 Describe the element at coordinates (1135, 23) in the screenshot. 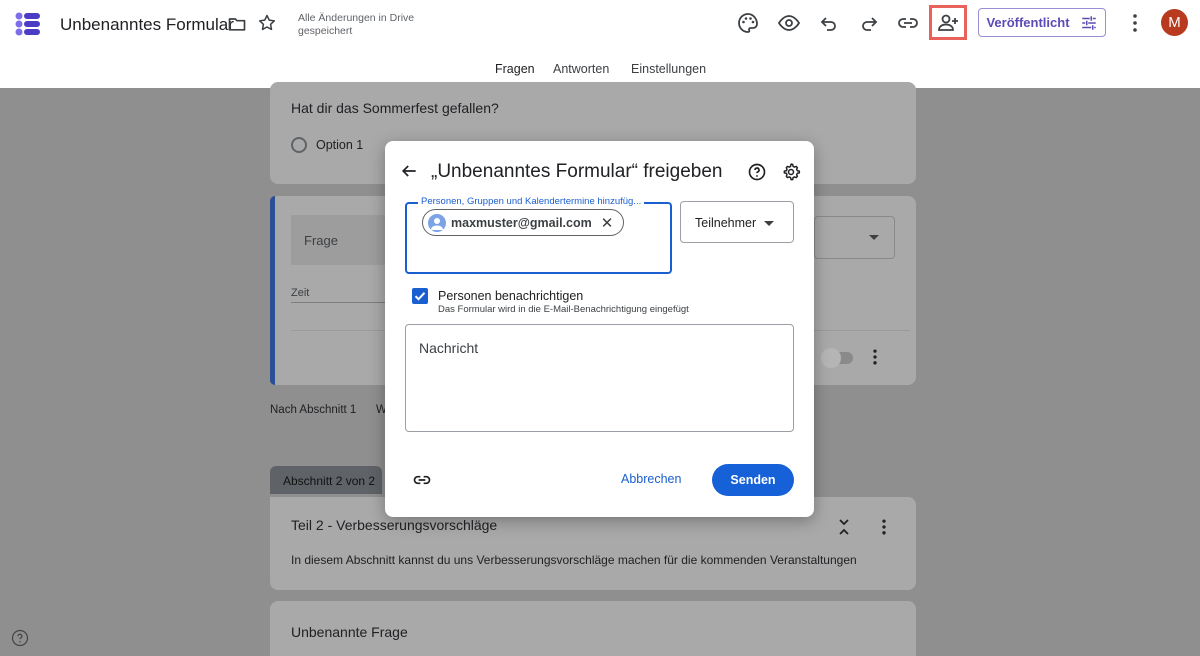

I see `more-vert-icon` at that location.